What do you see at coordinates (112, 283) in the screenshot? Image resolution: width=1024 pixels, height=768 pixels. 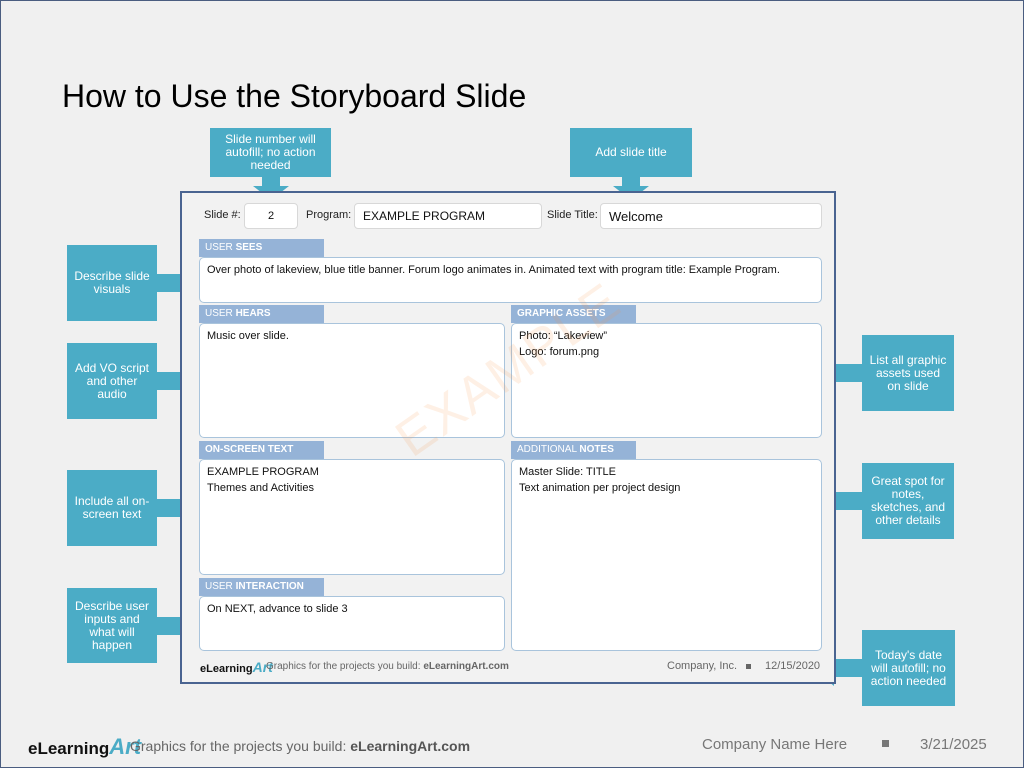 I see `callout-visuals: Describe slide visuals` at bounding box center [112, 283].